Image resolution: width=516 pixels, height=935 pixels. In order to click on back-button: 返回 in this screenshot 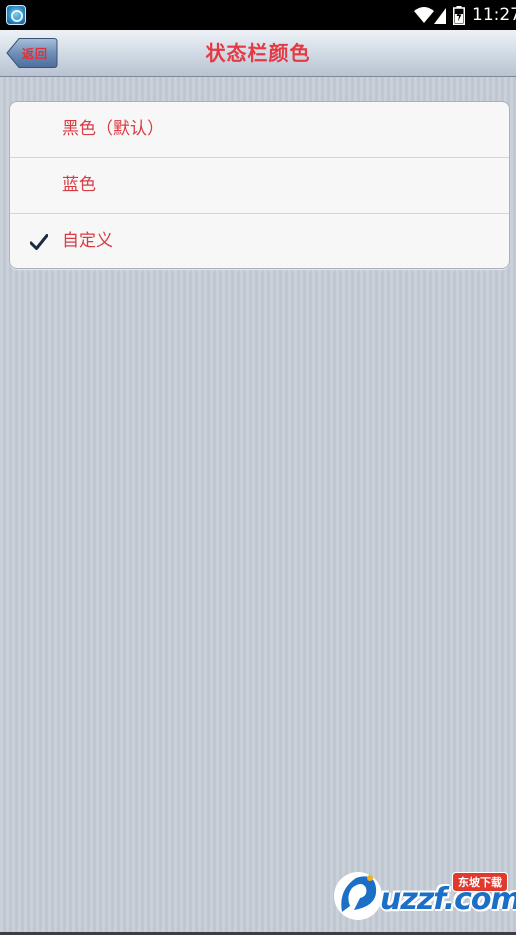, I will do `click(32, 53)`.